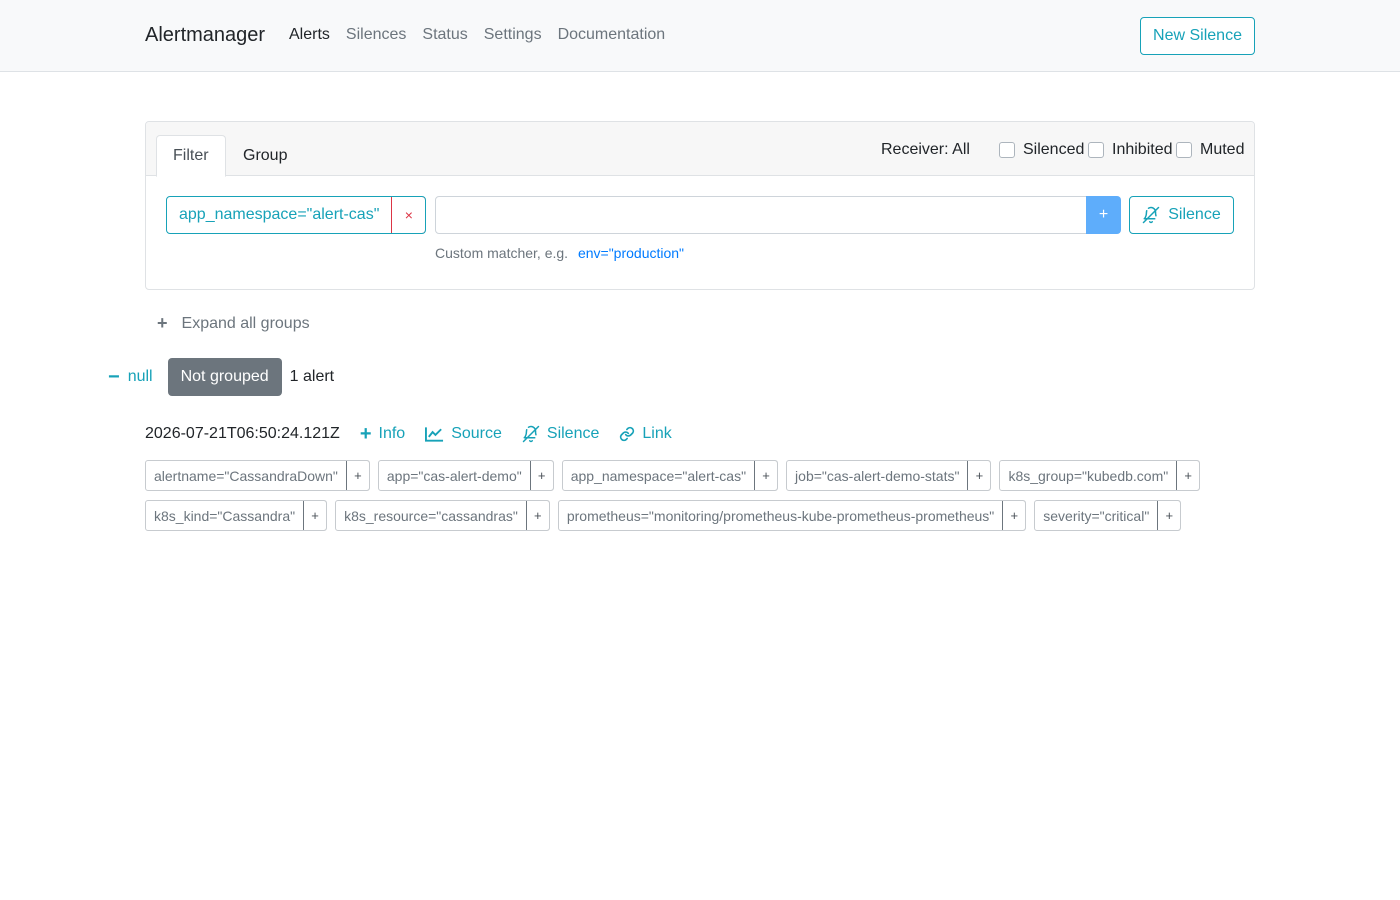 This screenshot has width=1400, height=900. I want to click on group-header: − null Not grouped 1 alert, so click(221, 377).